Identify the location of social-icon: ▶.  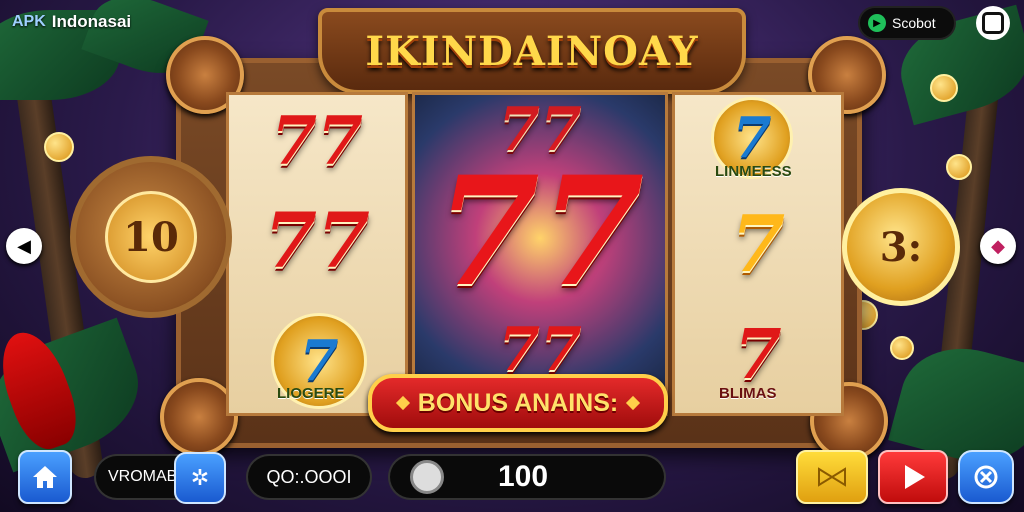
(877, 23).